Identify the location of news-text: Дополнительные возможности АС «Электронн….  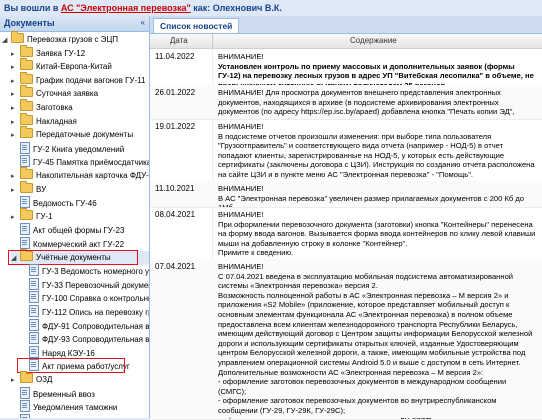
(377, 373).